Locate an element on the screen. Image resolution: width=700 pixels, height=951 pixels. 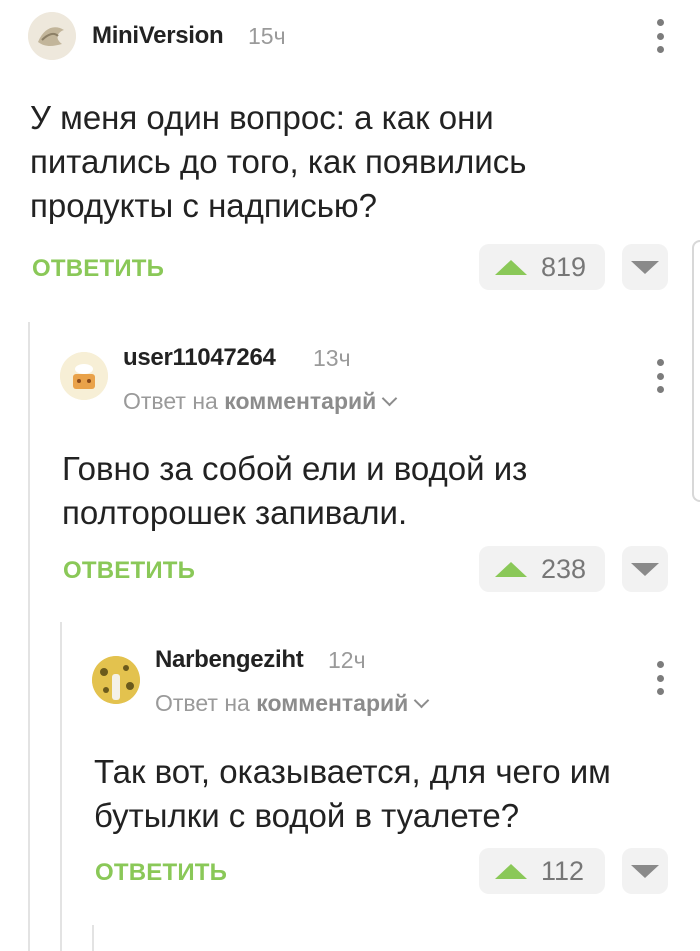
comment-score: 819 is located at coordinates (564, 266).